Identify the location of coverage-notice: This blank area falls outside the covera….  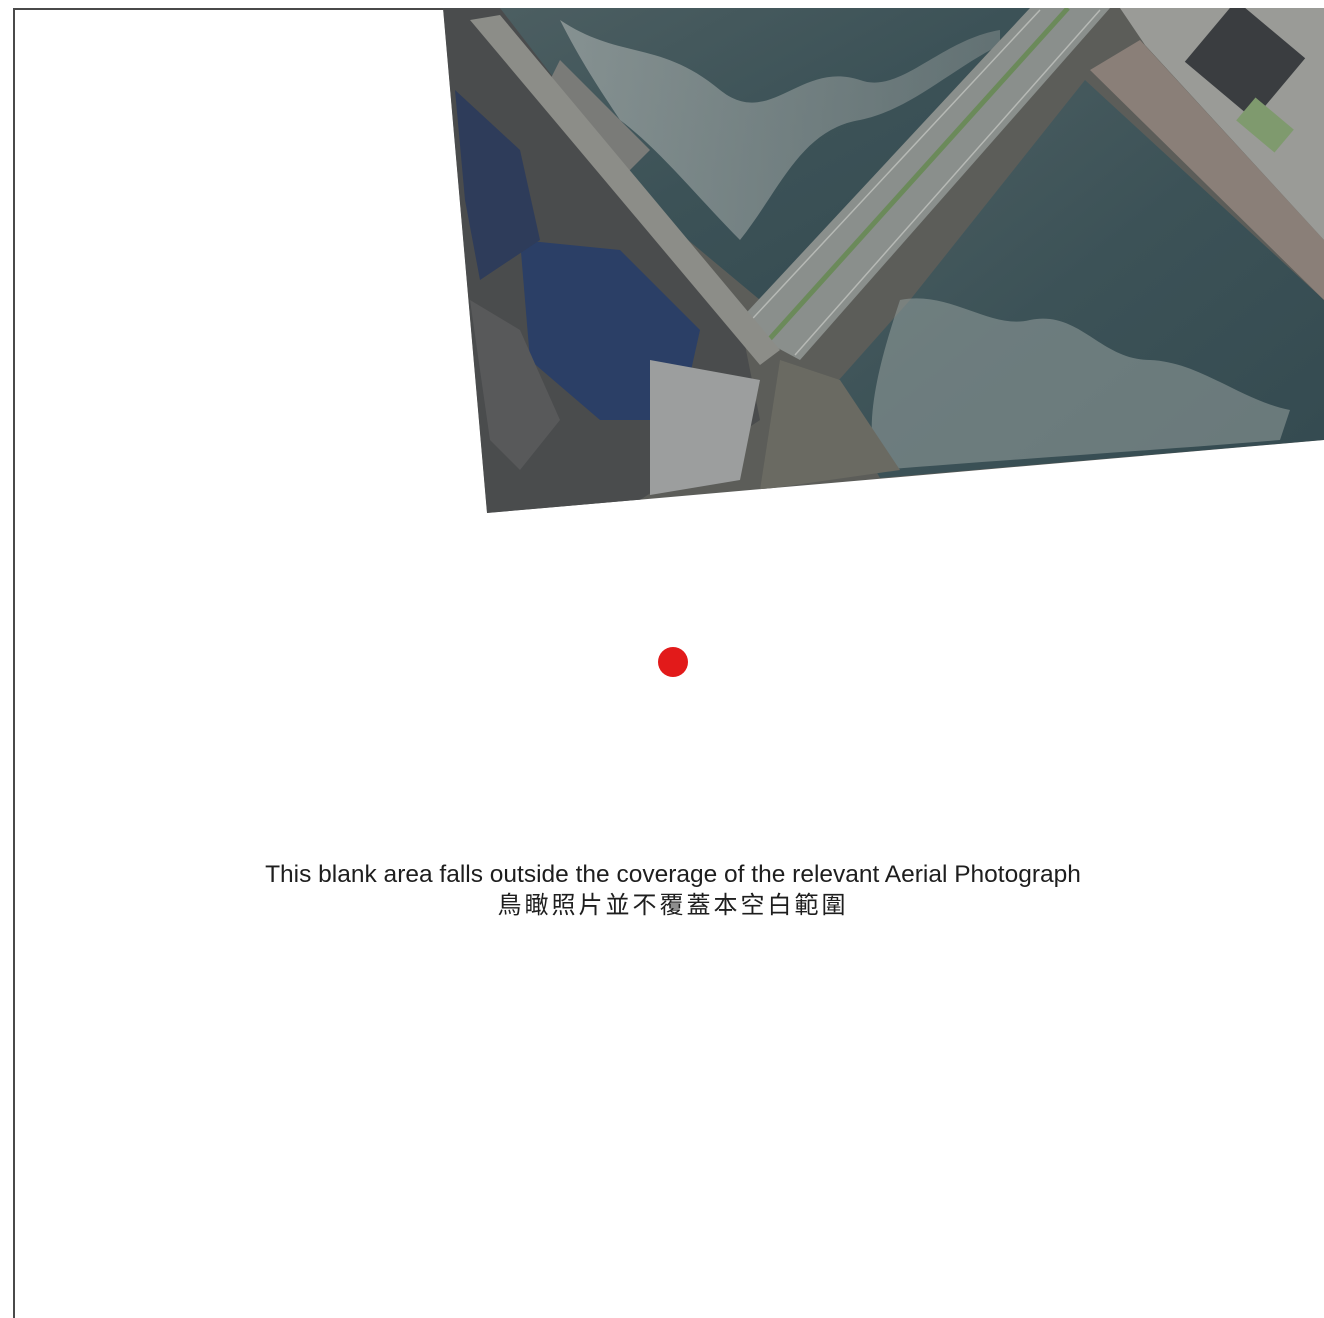
(662, 890).